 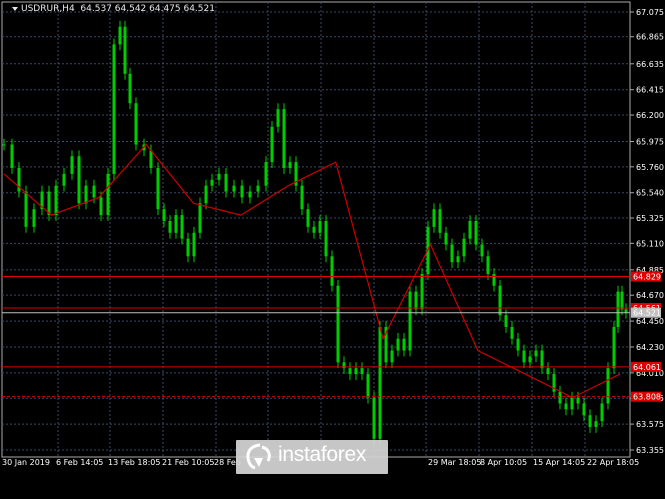 I want to click on price-axis-label: 66.635, so click(x=650, y=64).